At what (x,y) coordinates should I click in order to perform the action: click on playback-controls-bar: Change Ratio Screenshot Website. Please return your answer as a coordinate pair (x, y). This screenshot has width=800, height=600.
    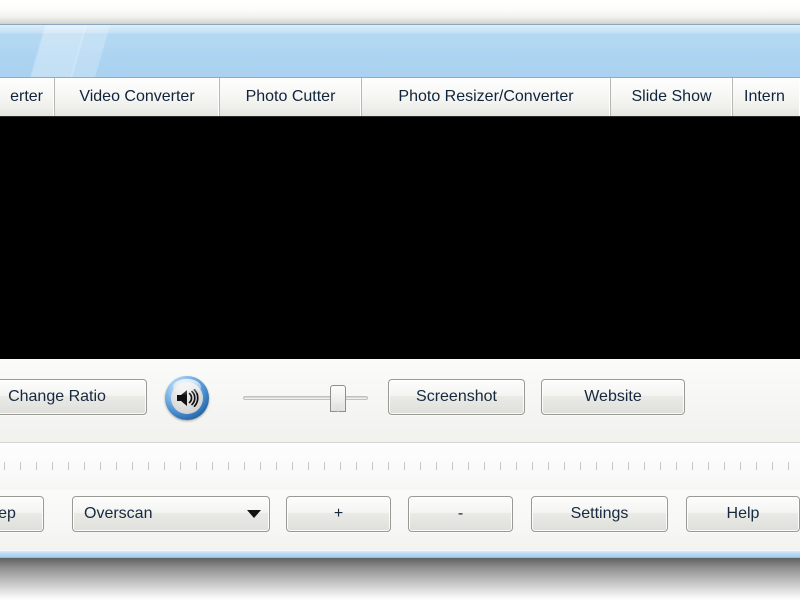
    Looking at the image, I should click on (400, 401).